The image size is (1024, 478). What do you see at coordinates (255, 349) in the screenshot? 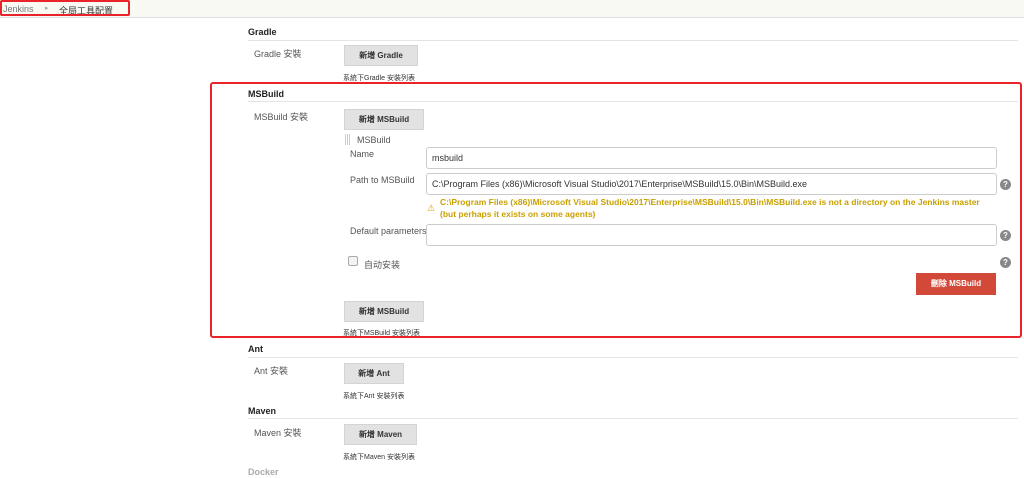
I see `ant-heading: Ant` at bounding box center [255, 349].